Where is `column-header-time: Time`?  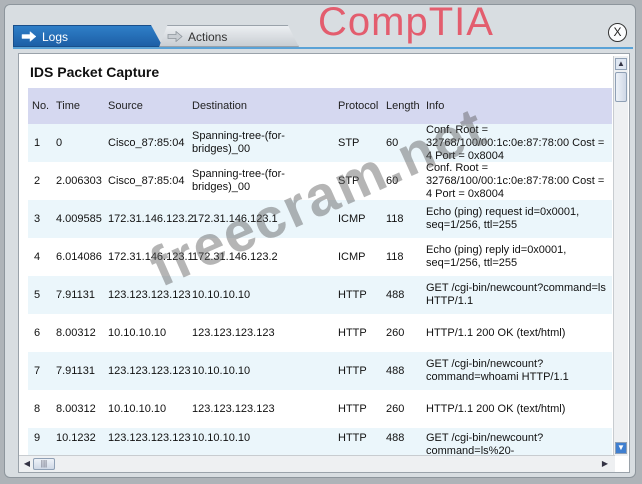 column-header-time: Time is located at coordinates (75, 106).